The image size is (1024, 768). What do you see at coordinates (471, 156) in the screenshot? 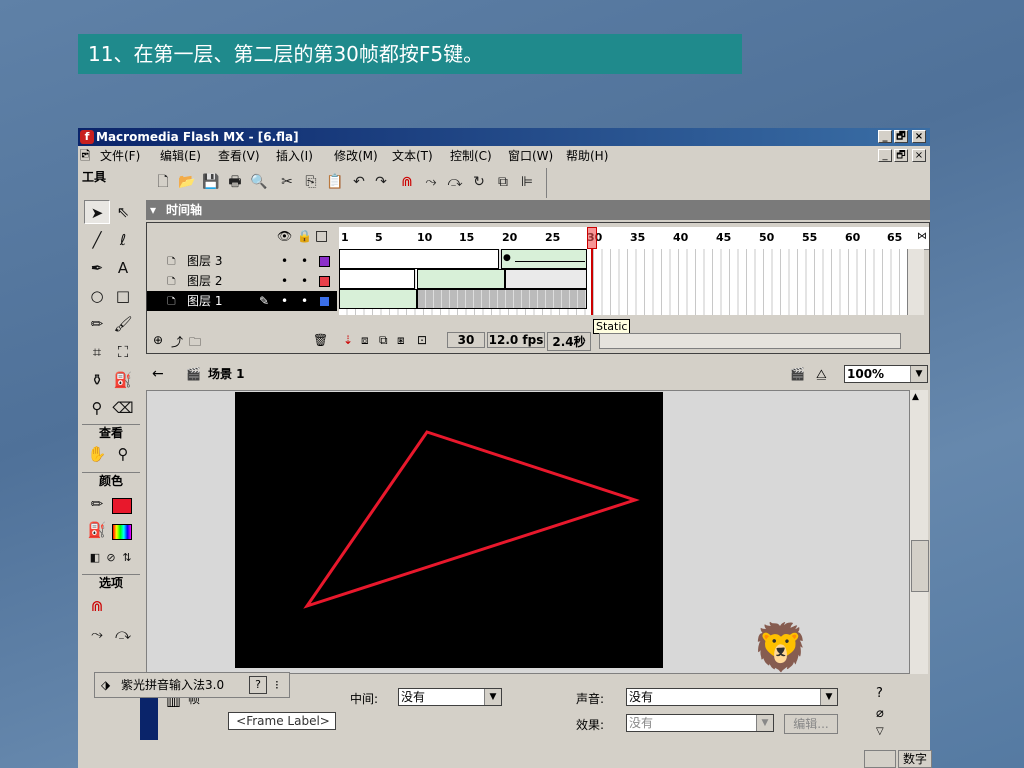
I see `menu-control: 控制(C)` at bounding box center [471, 156].